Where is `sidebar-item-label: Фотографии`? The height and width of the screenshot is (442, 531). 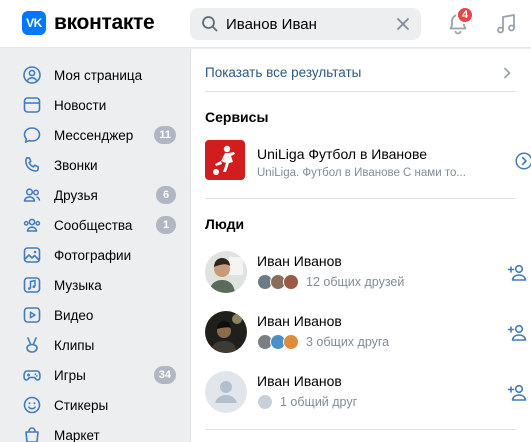 sidebar-item-label: Фотографии is located at coordinates (93, 255).